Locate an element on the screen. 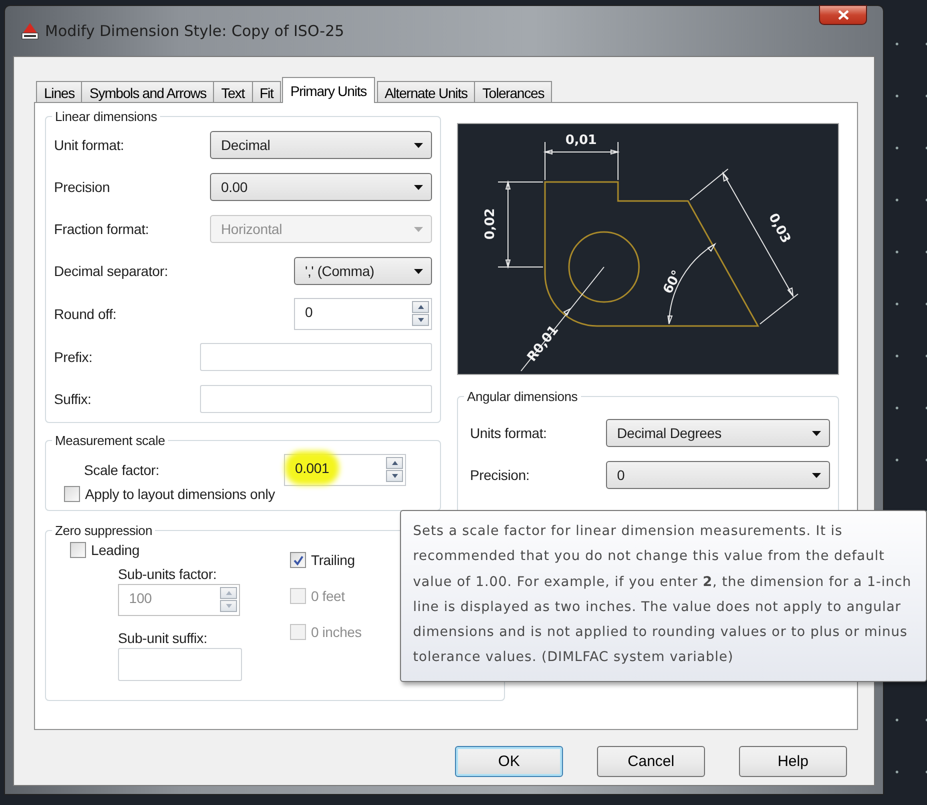  dropdown: 0.00 is located at coordinates (321, 187).